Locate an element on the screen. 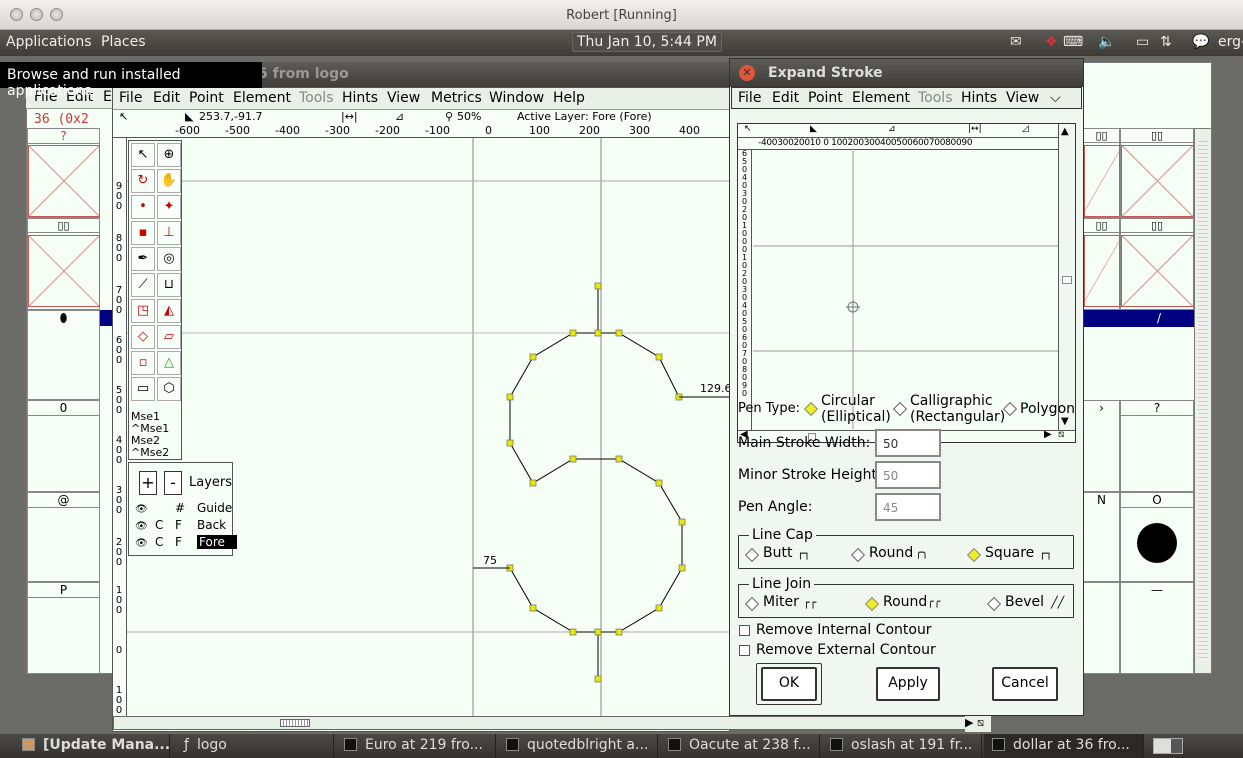 The width and height of the screenshot is (1243, 758). menu-edit: Edit is located at coordinates (166, 98).